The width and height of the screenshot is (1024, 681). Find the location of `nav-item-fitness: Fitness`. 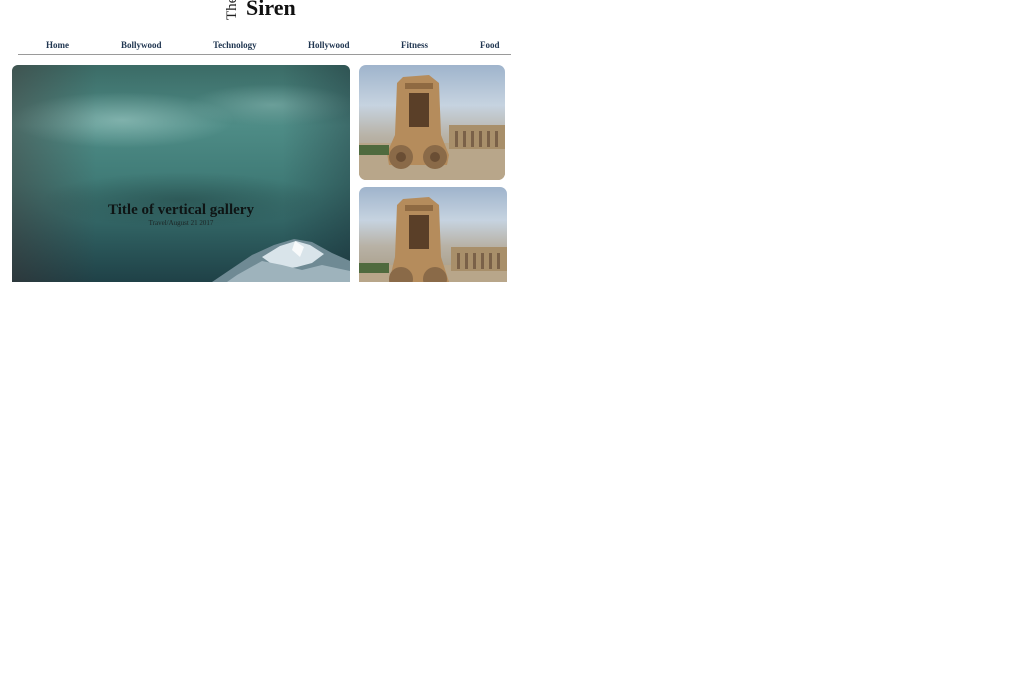

nav-item-fitness: Fitness is located at coordinates (414, 45).